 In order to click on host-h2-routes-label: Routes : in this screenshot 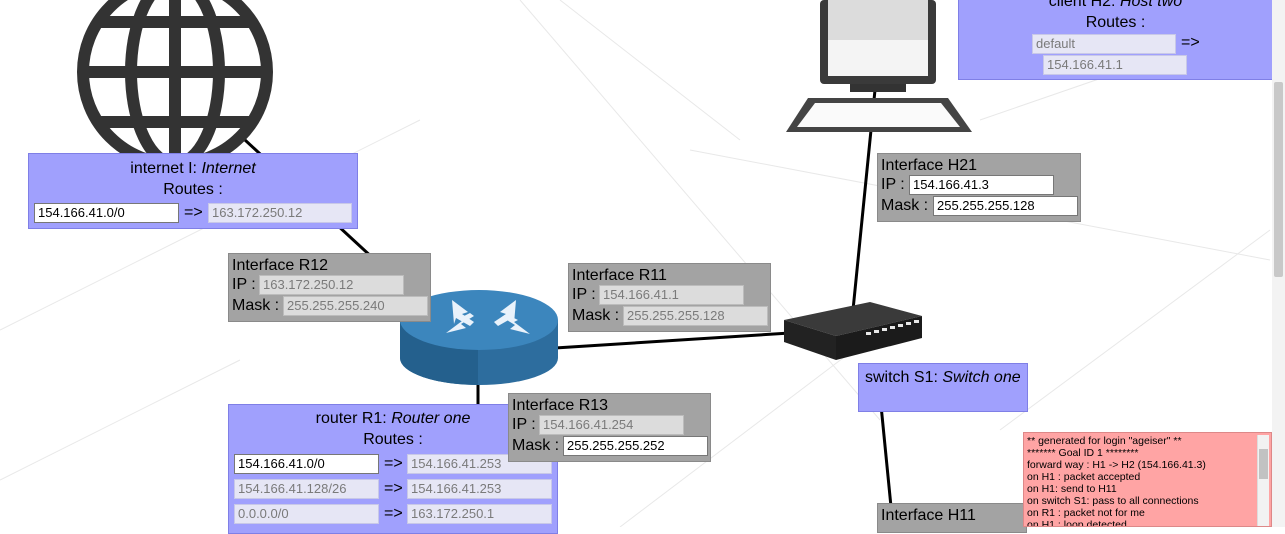, I will do `click(1115, 22)`.